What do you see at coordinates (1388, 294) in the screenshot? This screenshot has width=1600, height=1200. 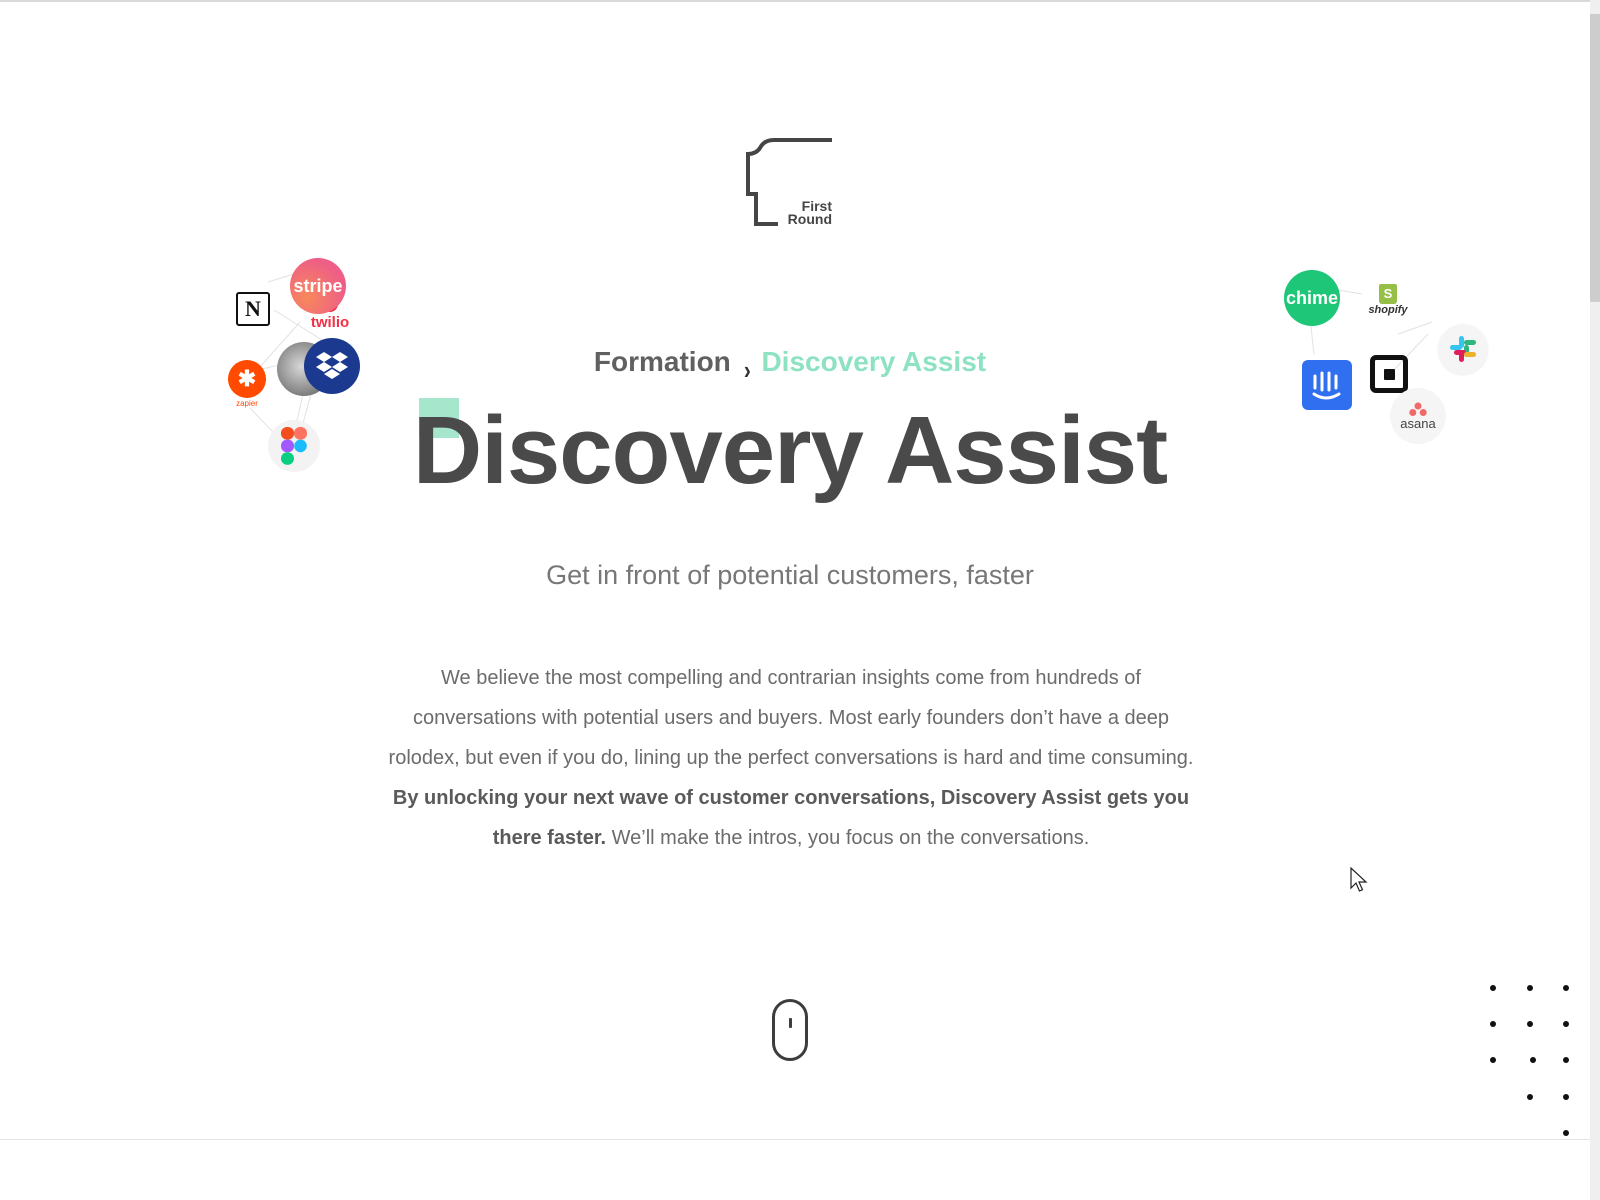 I see `shopify-bag-icon: S` at bounding box center [1388, 294].